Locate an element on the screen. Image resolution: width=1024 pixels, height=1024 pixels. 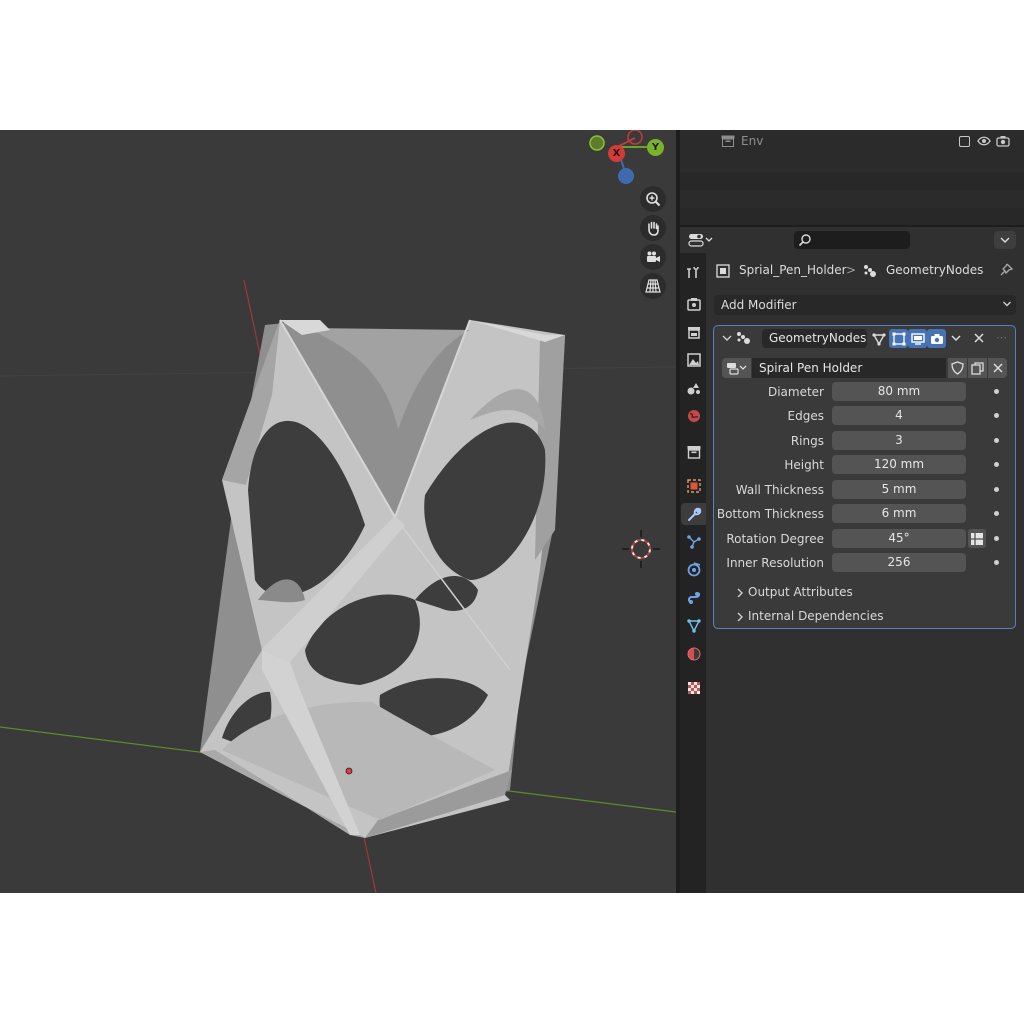
tab-scene is located at coordinates (694, 388).